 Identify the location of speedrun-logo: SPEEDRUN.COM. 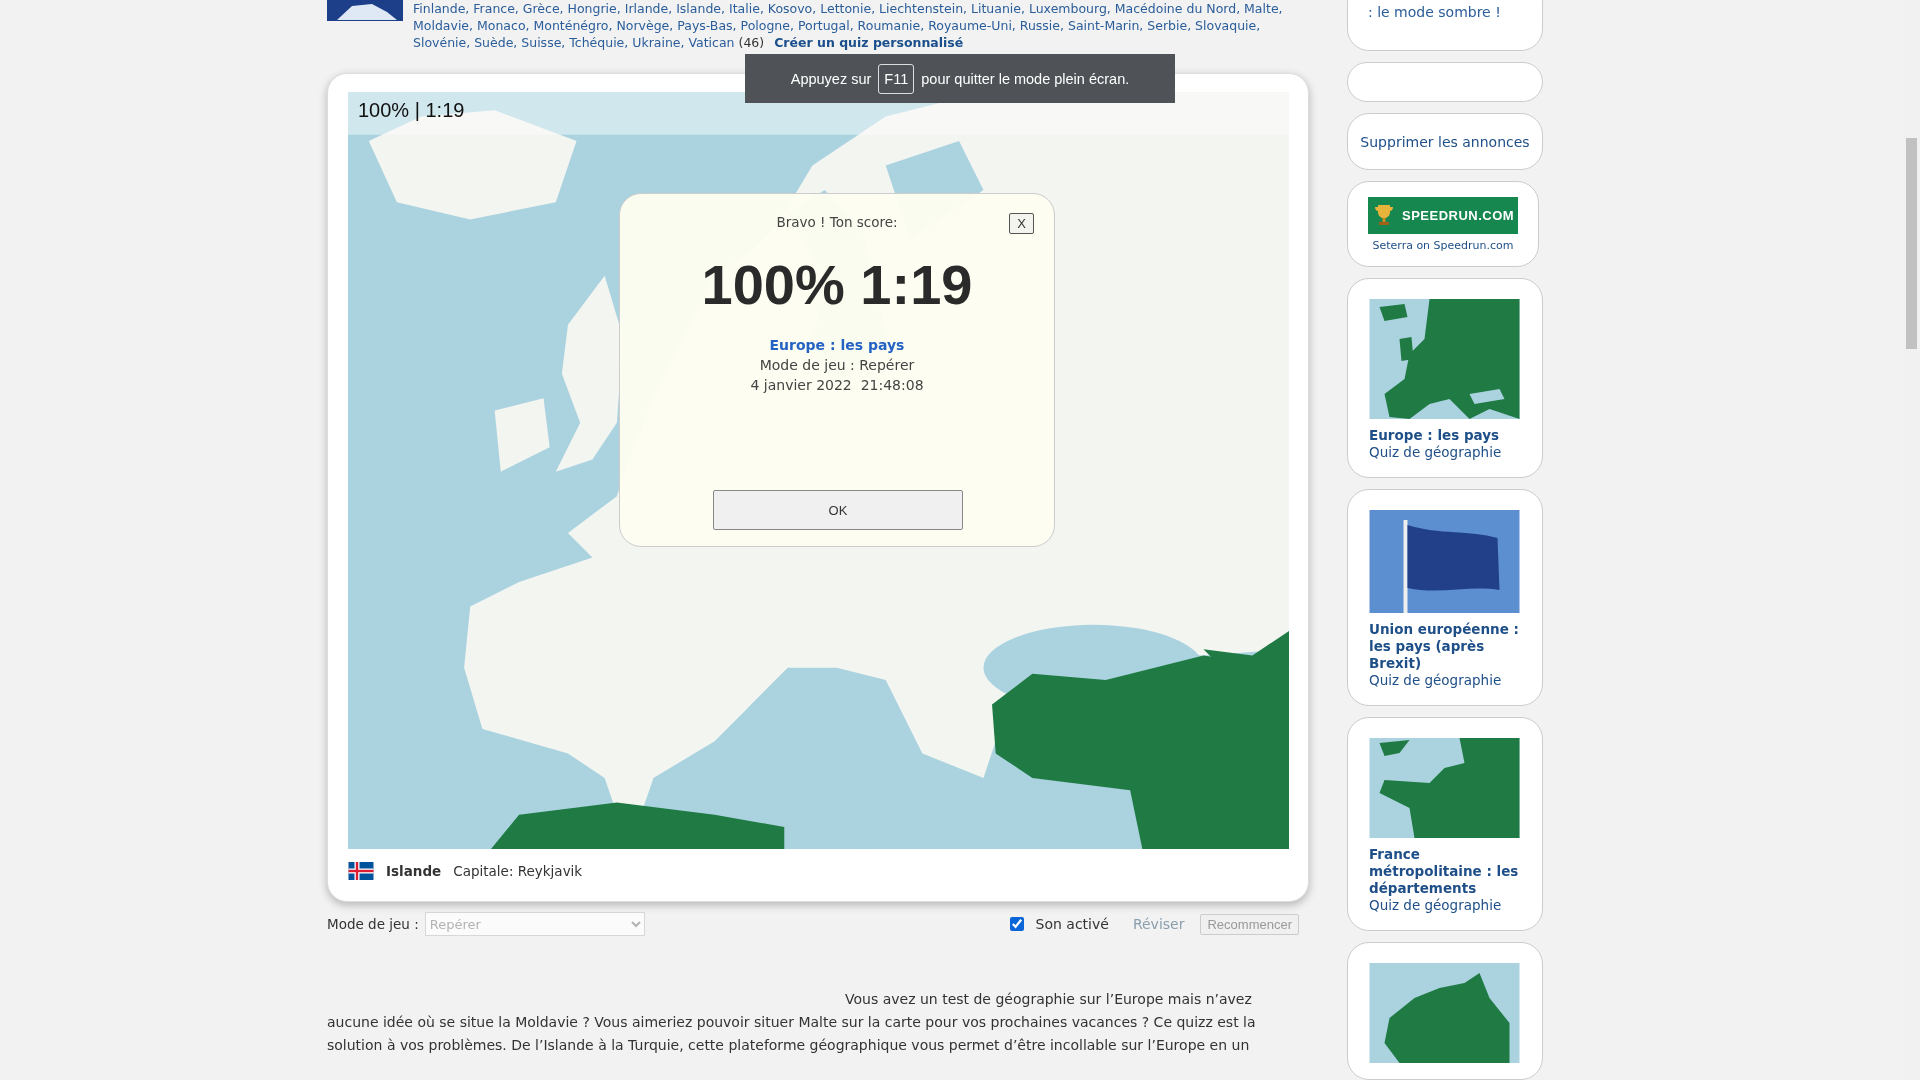
(1443, 215).